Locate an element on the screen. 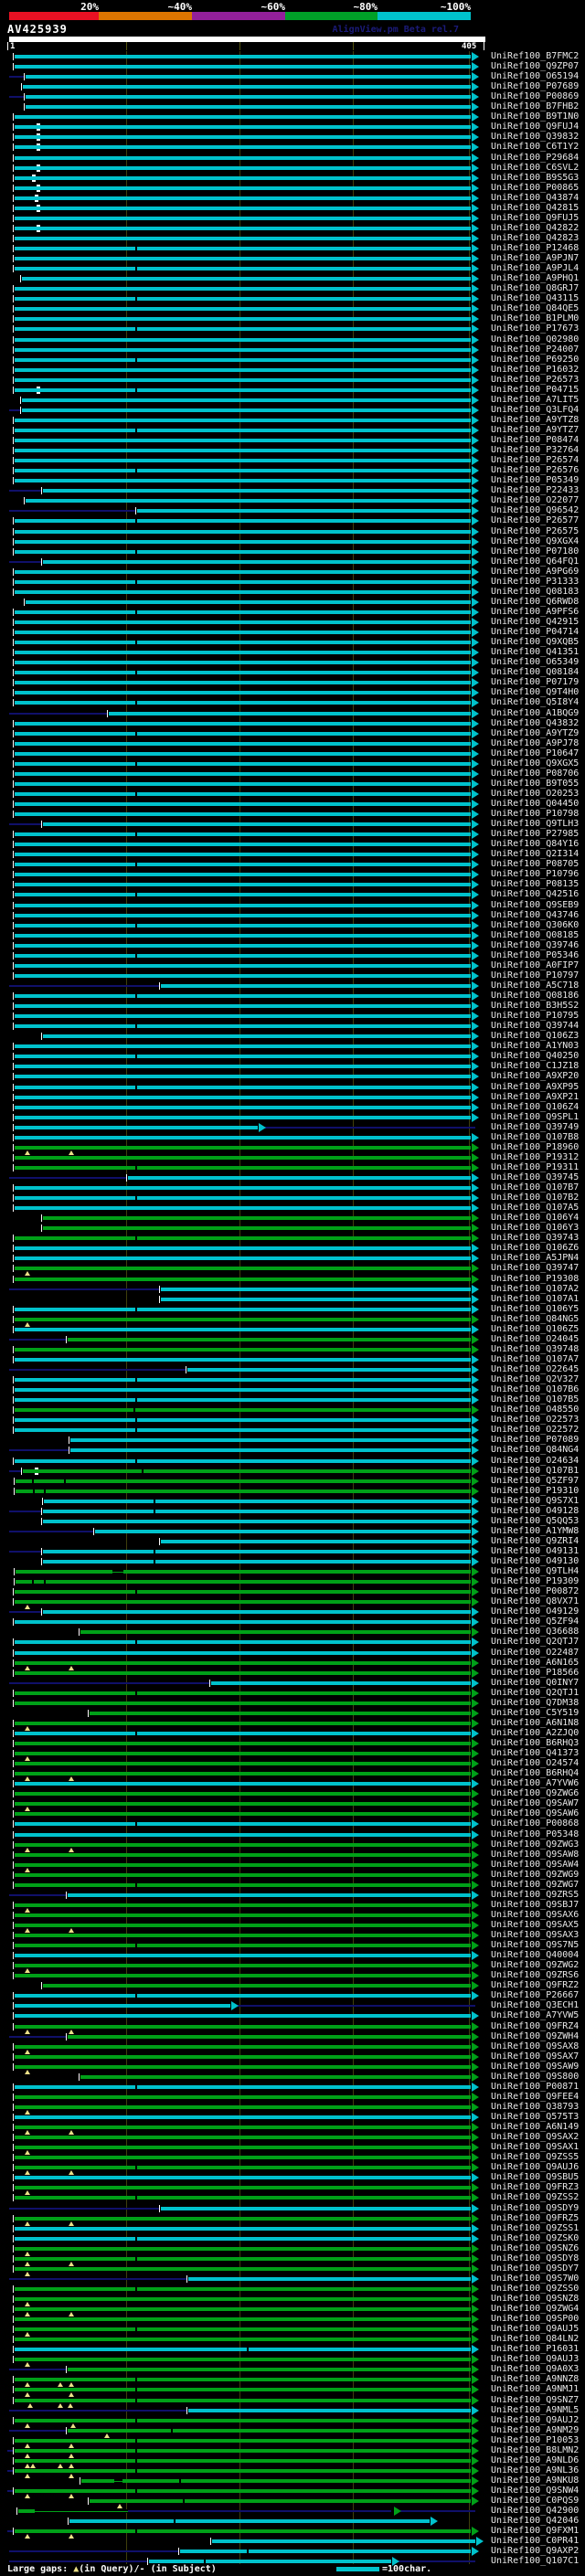 Image resolution: width=585 pixels, height=2576 pixels. hit-label: UniRef100_Q38793 is located at coordinates (535, 2107).